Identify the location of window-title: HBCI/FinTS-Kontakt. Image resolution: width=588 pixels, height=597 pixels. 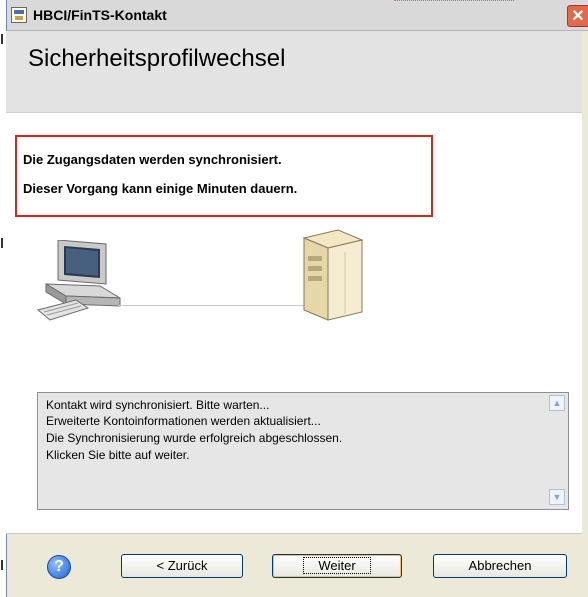
(100, 15).